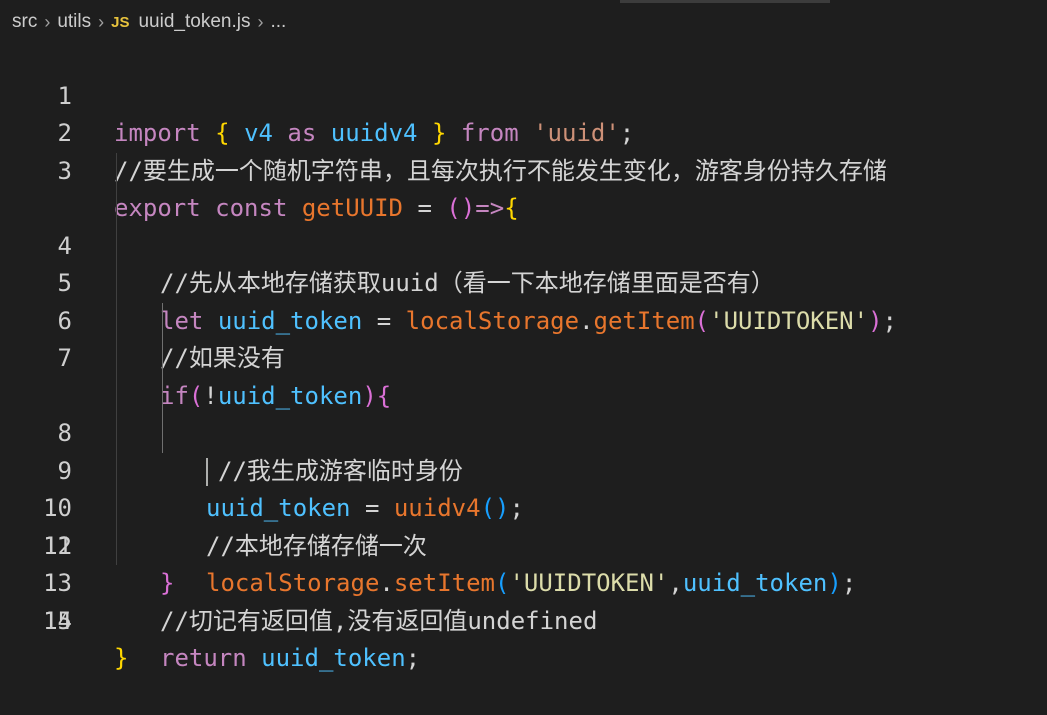 Image resolution: width=1047 pixels, height=715 pixels. Describe the element at coordinates (120, 22) in the screenshot. I see `javascript-file-icon: JS` at that location.